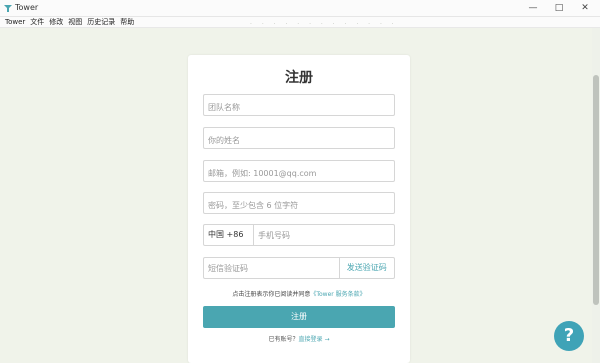 The height and width of the screenshot is (363, 600). What do you see at coordinates (324, 235) in the screenshot?
I see `phone-input` at bounding box center [324, 235].